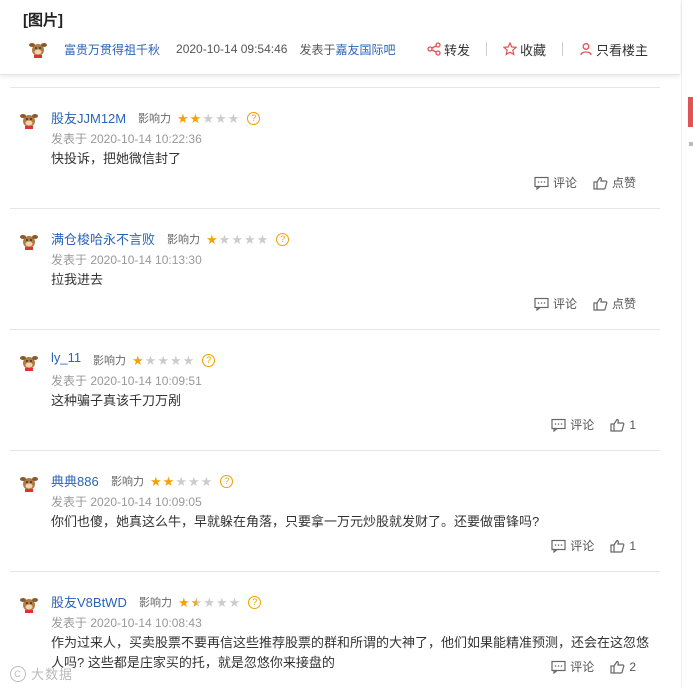 The width and height of the screenshot is (693, 692). What do you see at coordinates (586, 49) in the screenshot?
I see `person-icon` at bounding box center [586, 49].